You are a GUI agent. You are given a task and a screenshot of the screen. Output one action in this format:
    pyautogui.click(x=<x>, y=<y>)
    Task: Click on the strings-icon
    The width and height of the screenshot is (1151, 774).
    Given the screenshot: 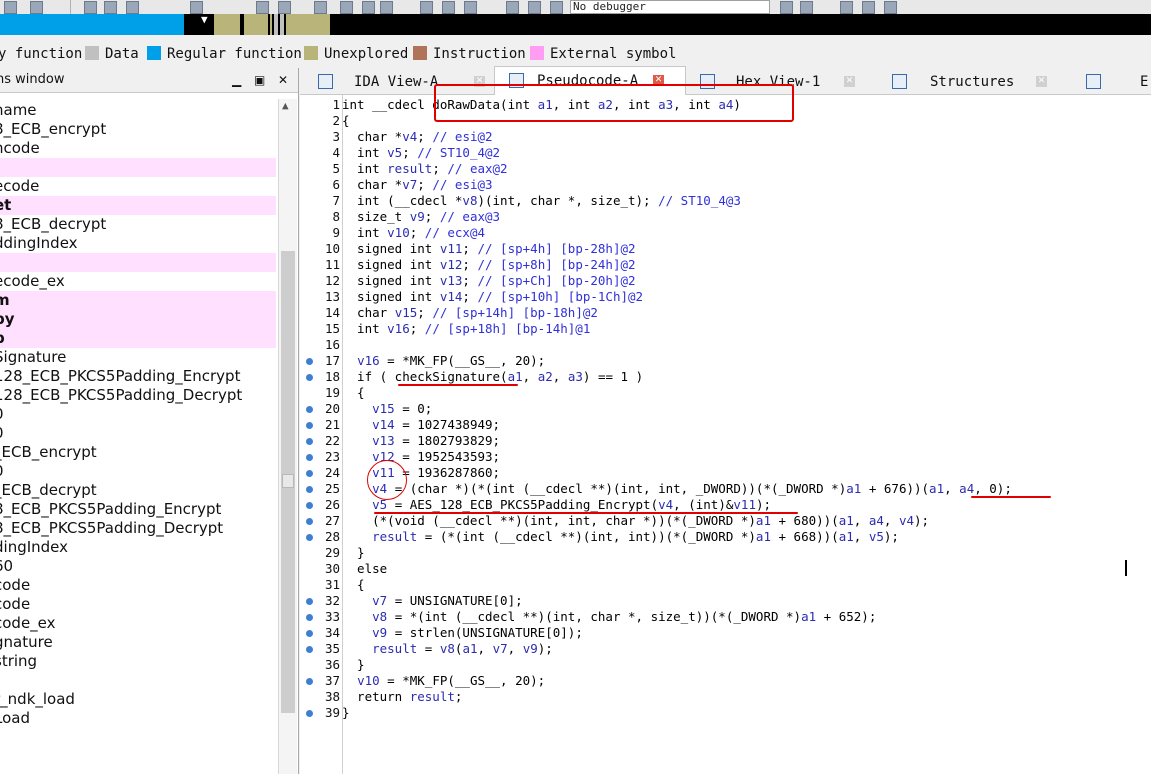 What is the action you would take?
    pyautogui.click(x=868, y=7)
    